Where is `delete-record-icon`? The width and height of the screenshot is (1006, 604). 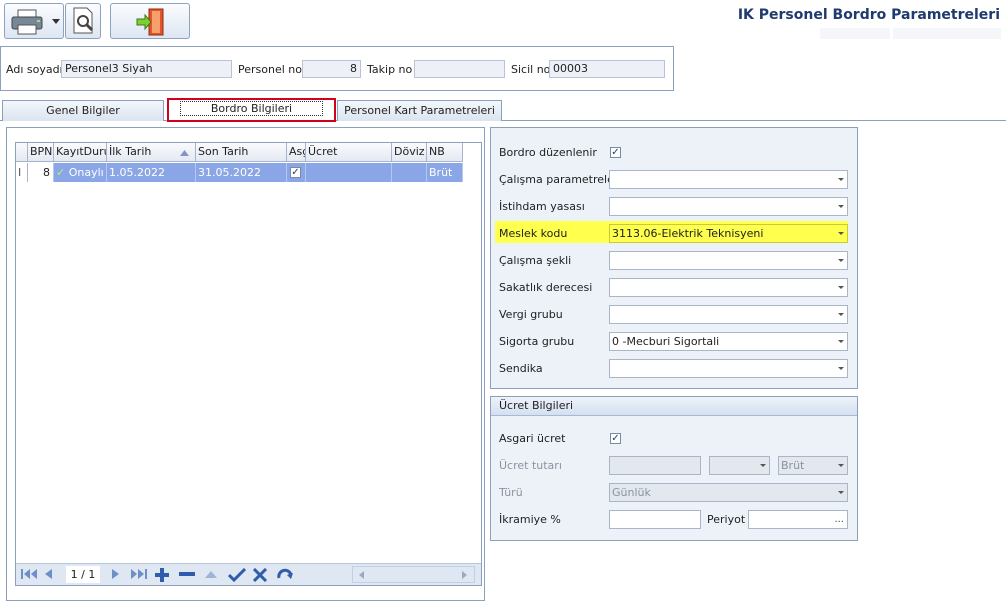 delete-record-icon is located at coordinates (187, 574).